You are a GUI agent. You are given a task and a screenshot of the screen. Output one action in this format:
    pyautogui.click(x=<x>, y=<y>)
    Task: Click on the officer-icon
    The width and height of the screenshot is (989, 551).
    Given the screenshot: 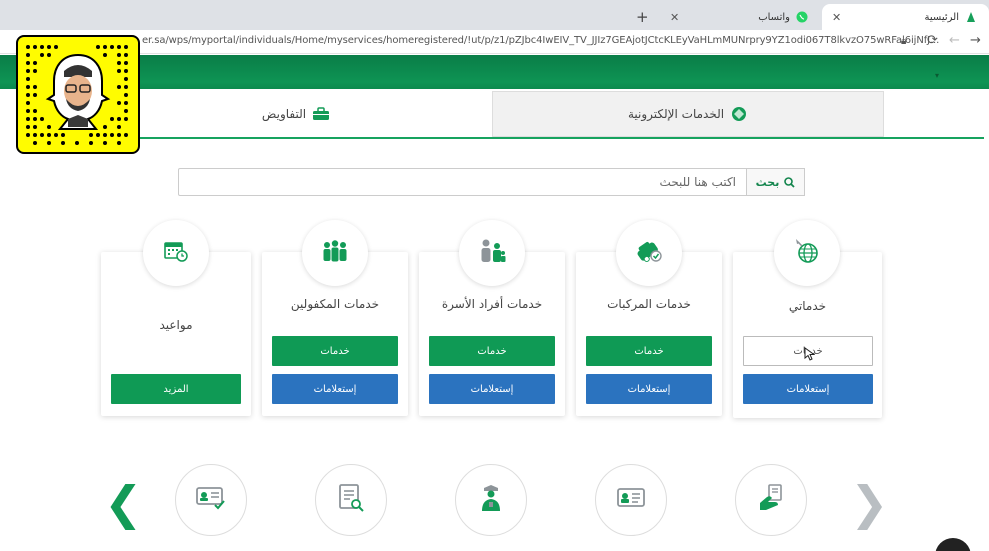 What is the action you would take?
    pyautogui.click(x=491, y=500)
    